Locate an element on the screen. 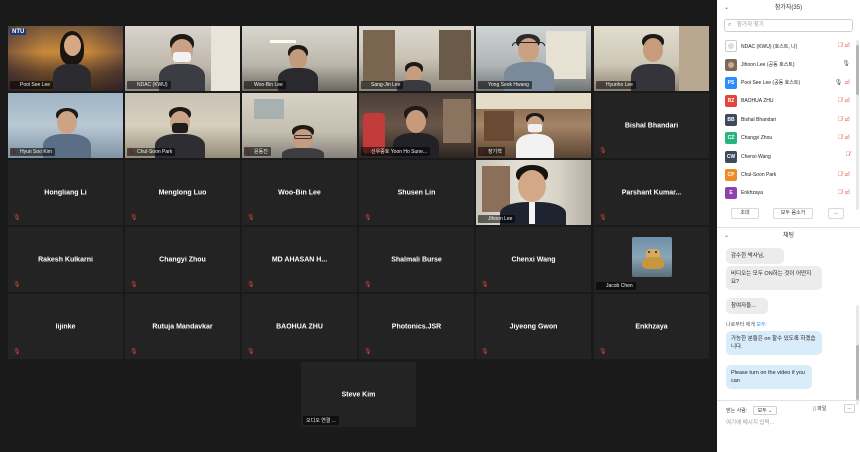 This screenshot has height=452, width=860. participant-avatar: CZ is located at coordinates (731, 138).